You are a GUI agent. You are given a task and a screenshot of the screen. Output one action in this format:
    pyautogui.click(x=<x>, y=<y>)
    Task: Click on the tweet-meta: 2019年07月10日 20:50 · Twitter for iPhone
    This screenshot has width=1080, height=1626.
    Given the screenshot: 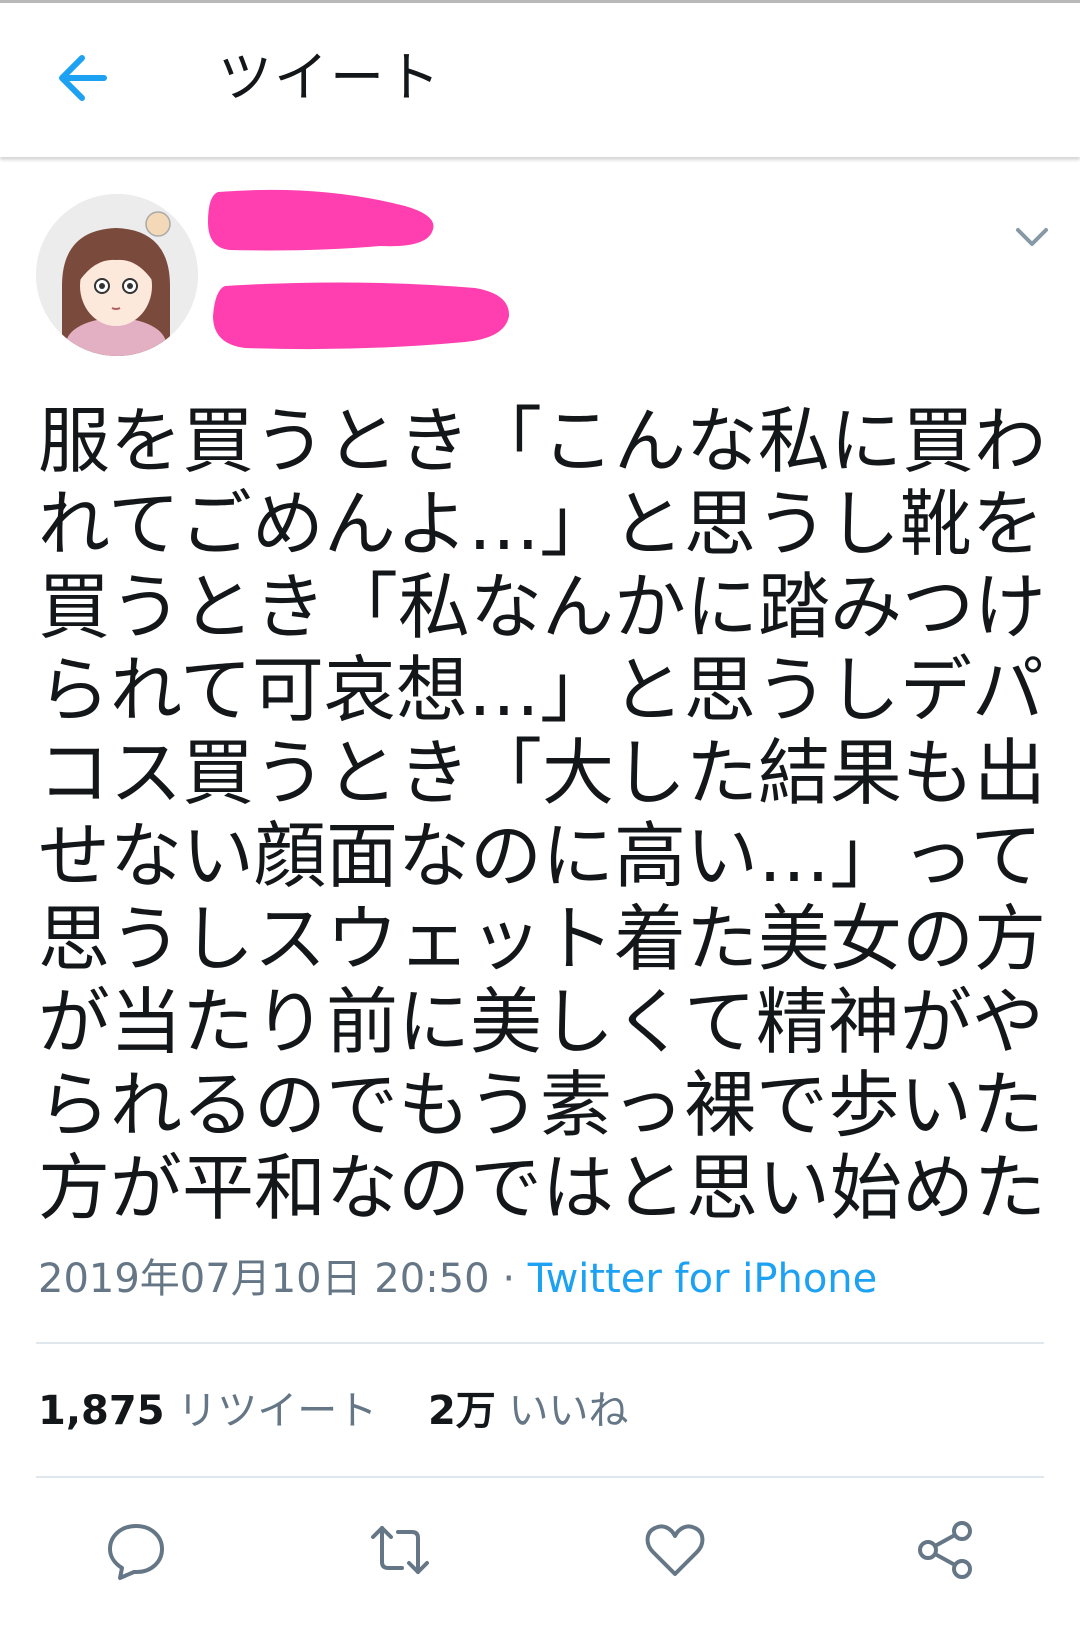 What is the action you would take?
    pyautogui.click(x=457, y=1279)
    